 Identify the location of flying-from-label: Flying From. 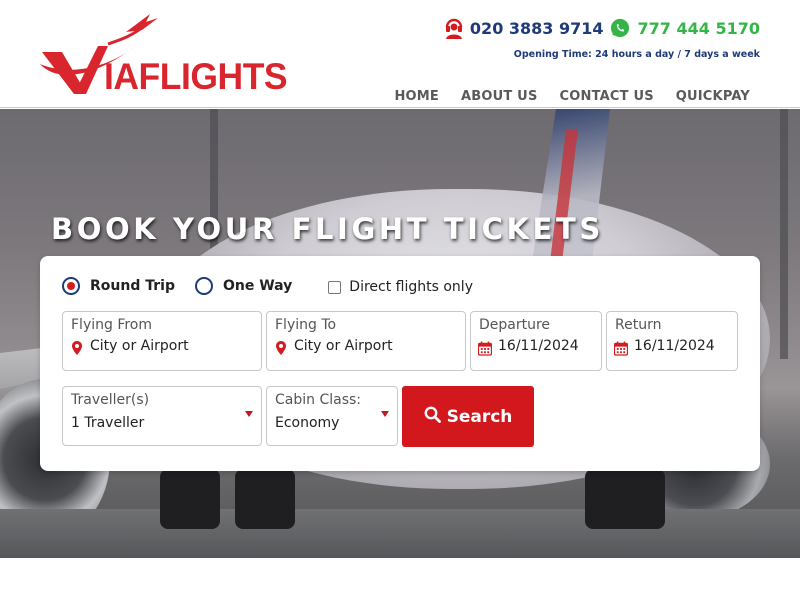
(112, 325).